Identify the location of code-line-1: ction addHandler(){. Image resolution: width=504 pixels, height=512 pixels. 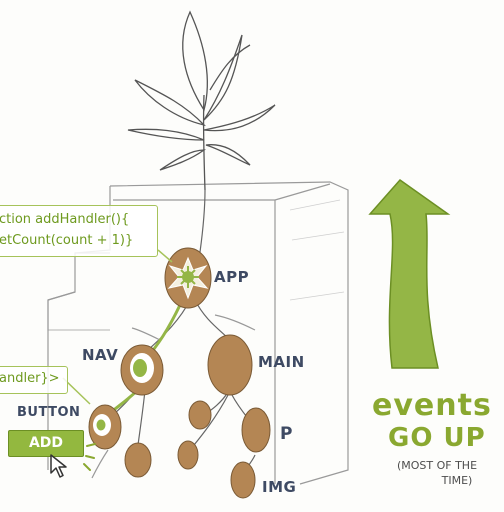
(65, 219).